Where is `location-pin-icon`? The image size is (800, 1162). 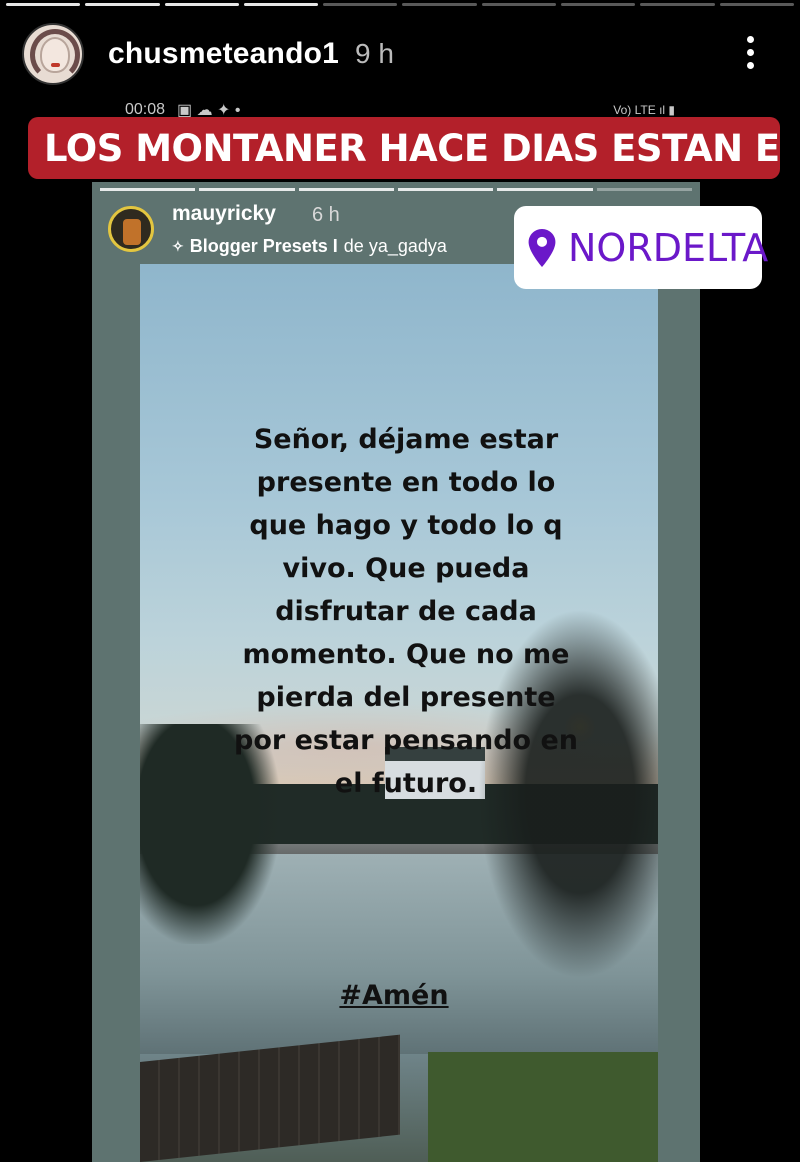
location-pin-icon is located at coordinates (542, 247).